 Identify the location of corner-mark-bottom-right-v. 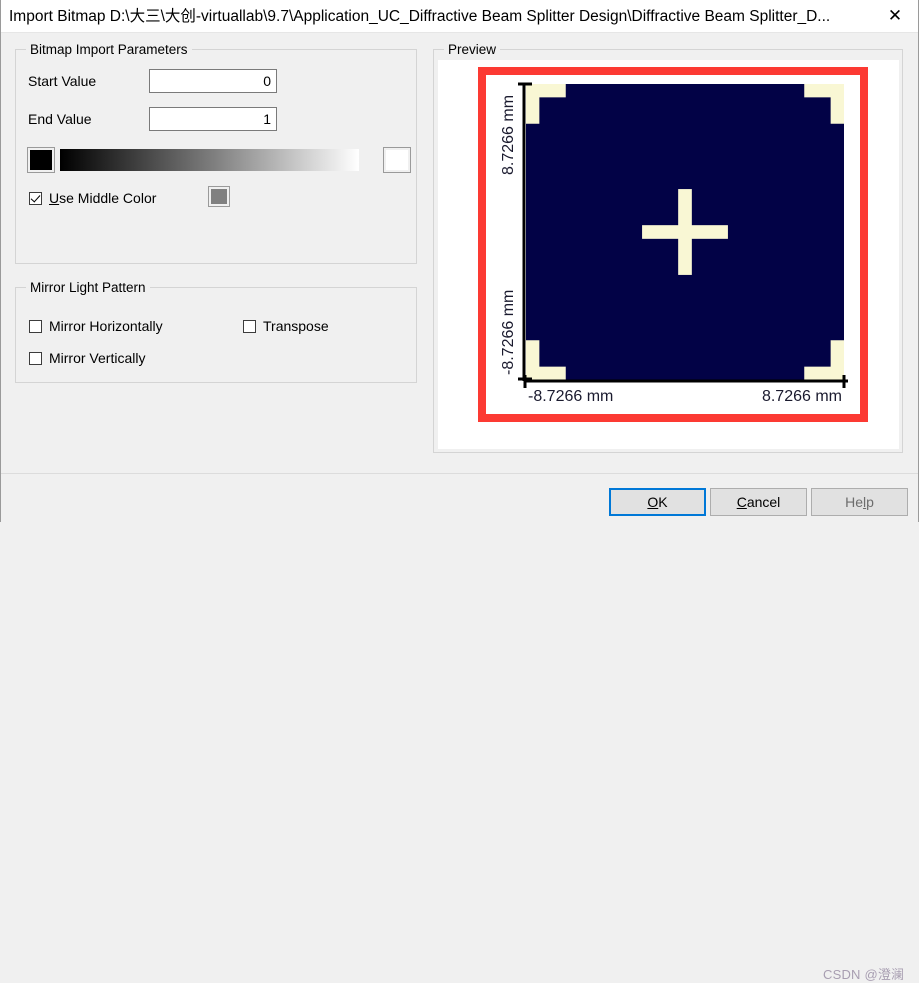
(837, 360).